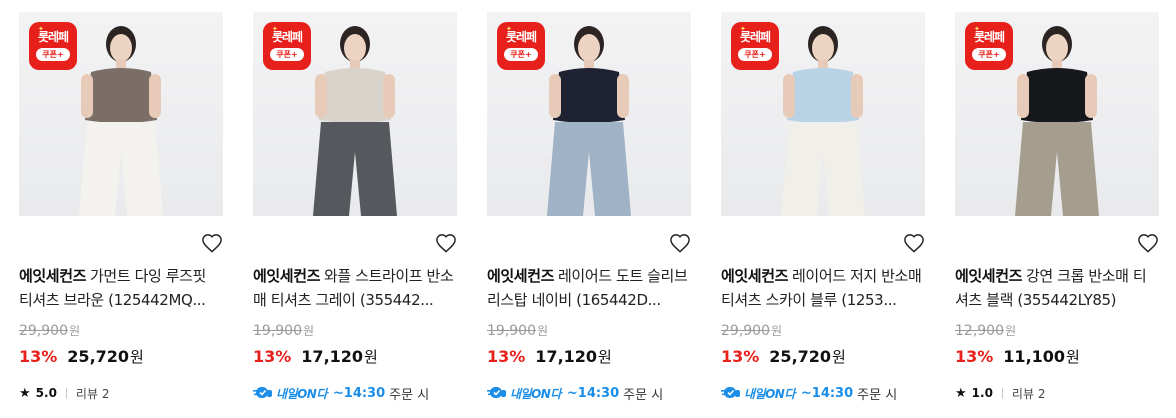 Image resolution: width=1176 pixels, height=418 pixels. I want to click on rating-row: ★ 5.0 리뷰 2, so click(64, 393).